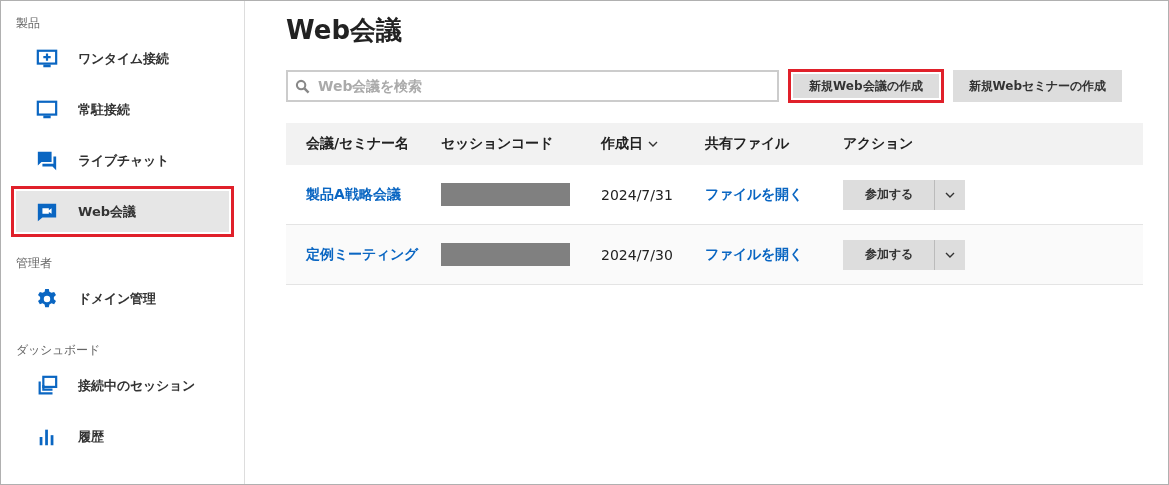  What do you see at coordinates (47, 58) in the screenshot?
I see `monitor-plus-icon` at bounding box center [47, 58].